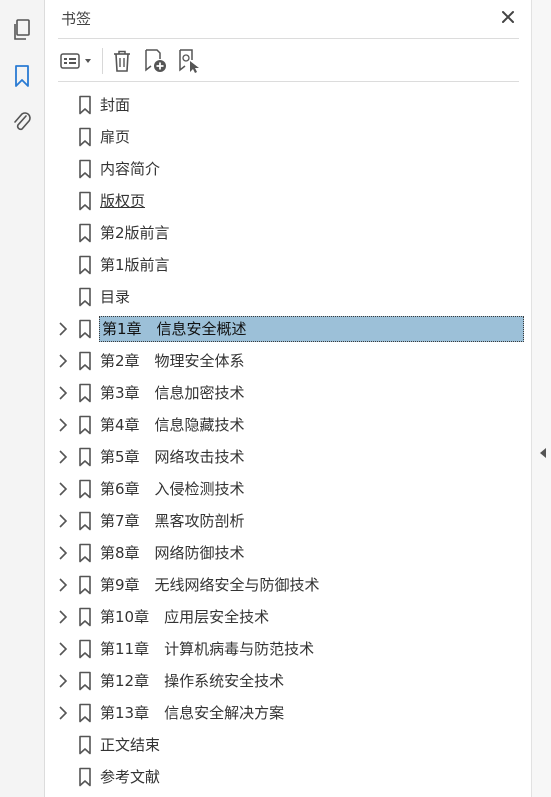 The image size is (551, 797). I want to click on bookmark-item: 参考文献, so click(288, 777).